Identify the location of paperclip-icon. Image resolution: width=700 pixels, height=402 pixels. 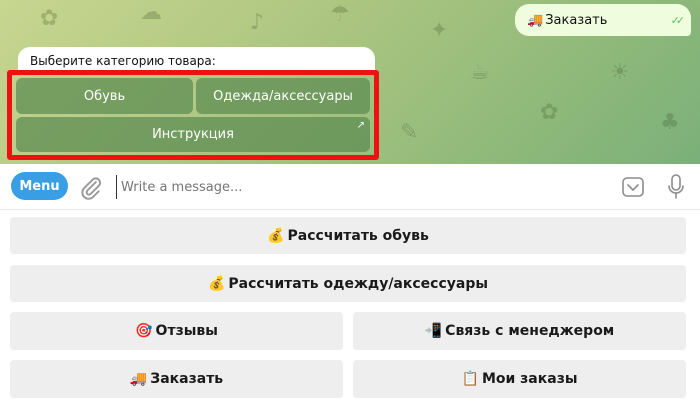
(91, 188).